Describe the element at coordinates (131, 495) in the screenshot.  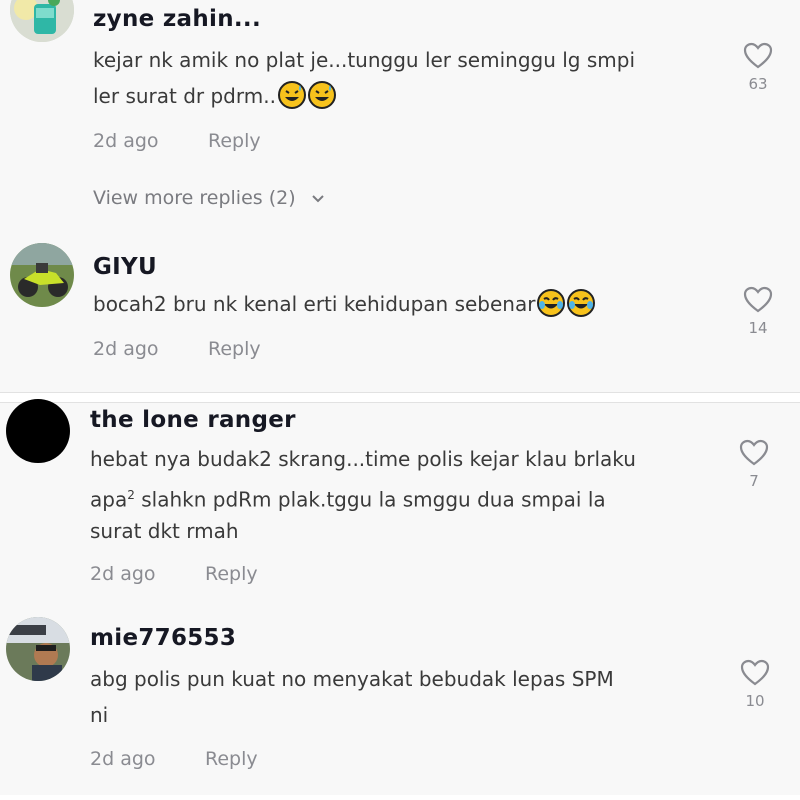
I see `superscript: 2` at that location.